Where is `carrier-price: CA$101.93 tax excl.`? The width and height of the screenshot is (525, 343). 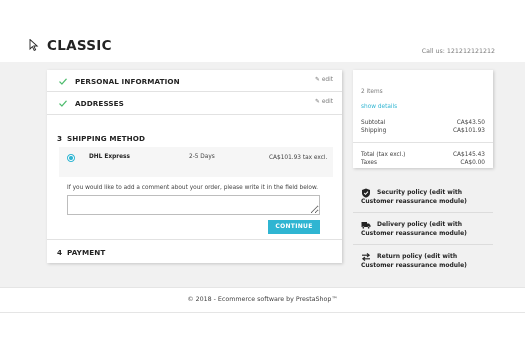 carrier-price: CA$101.93 tax excl. is located at coordinates (298, 158).